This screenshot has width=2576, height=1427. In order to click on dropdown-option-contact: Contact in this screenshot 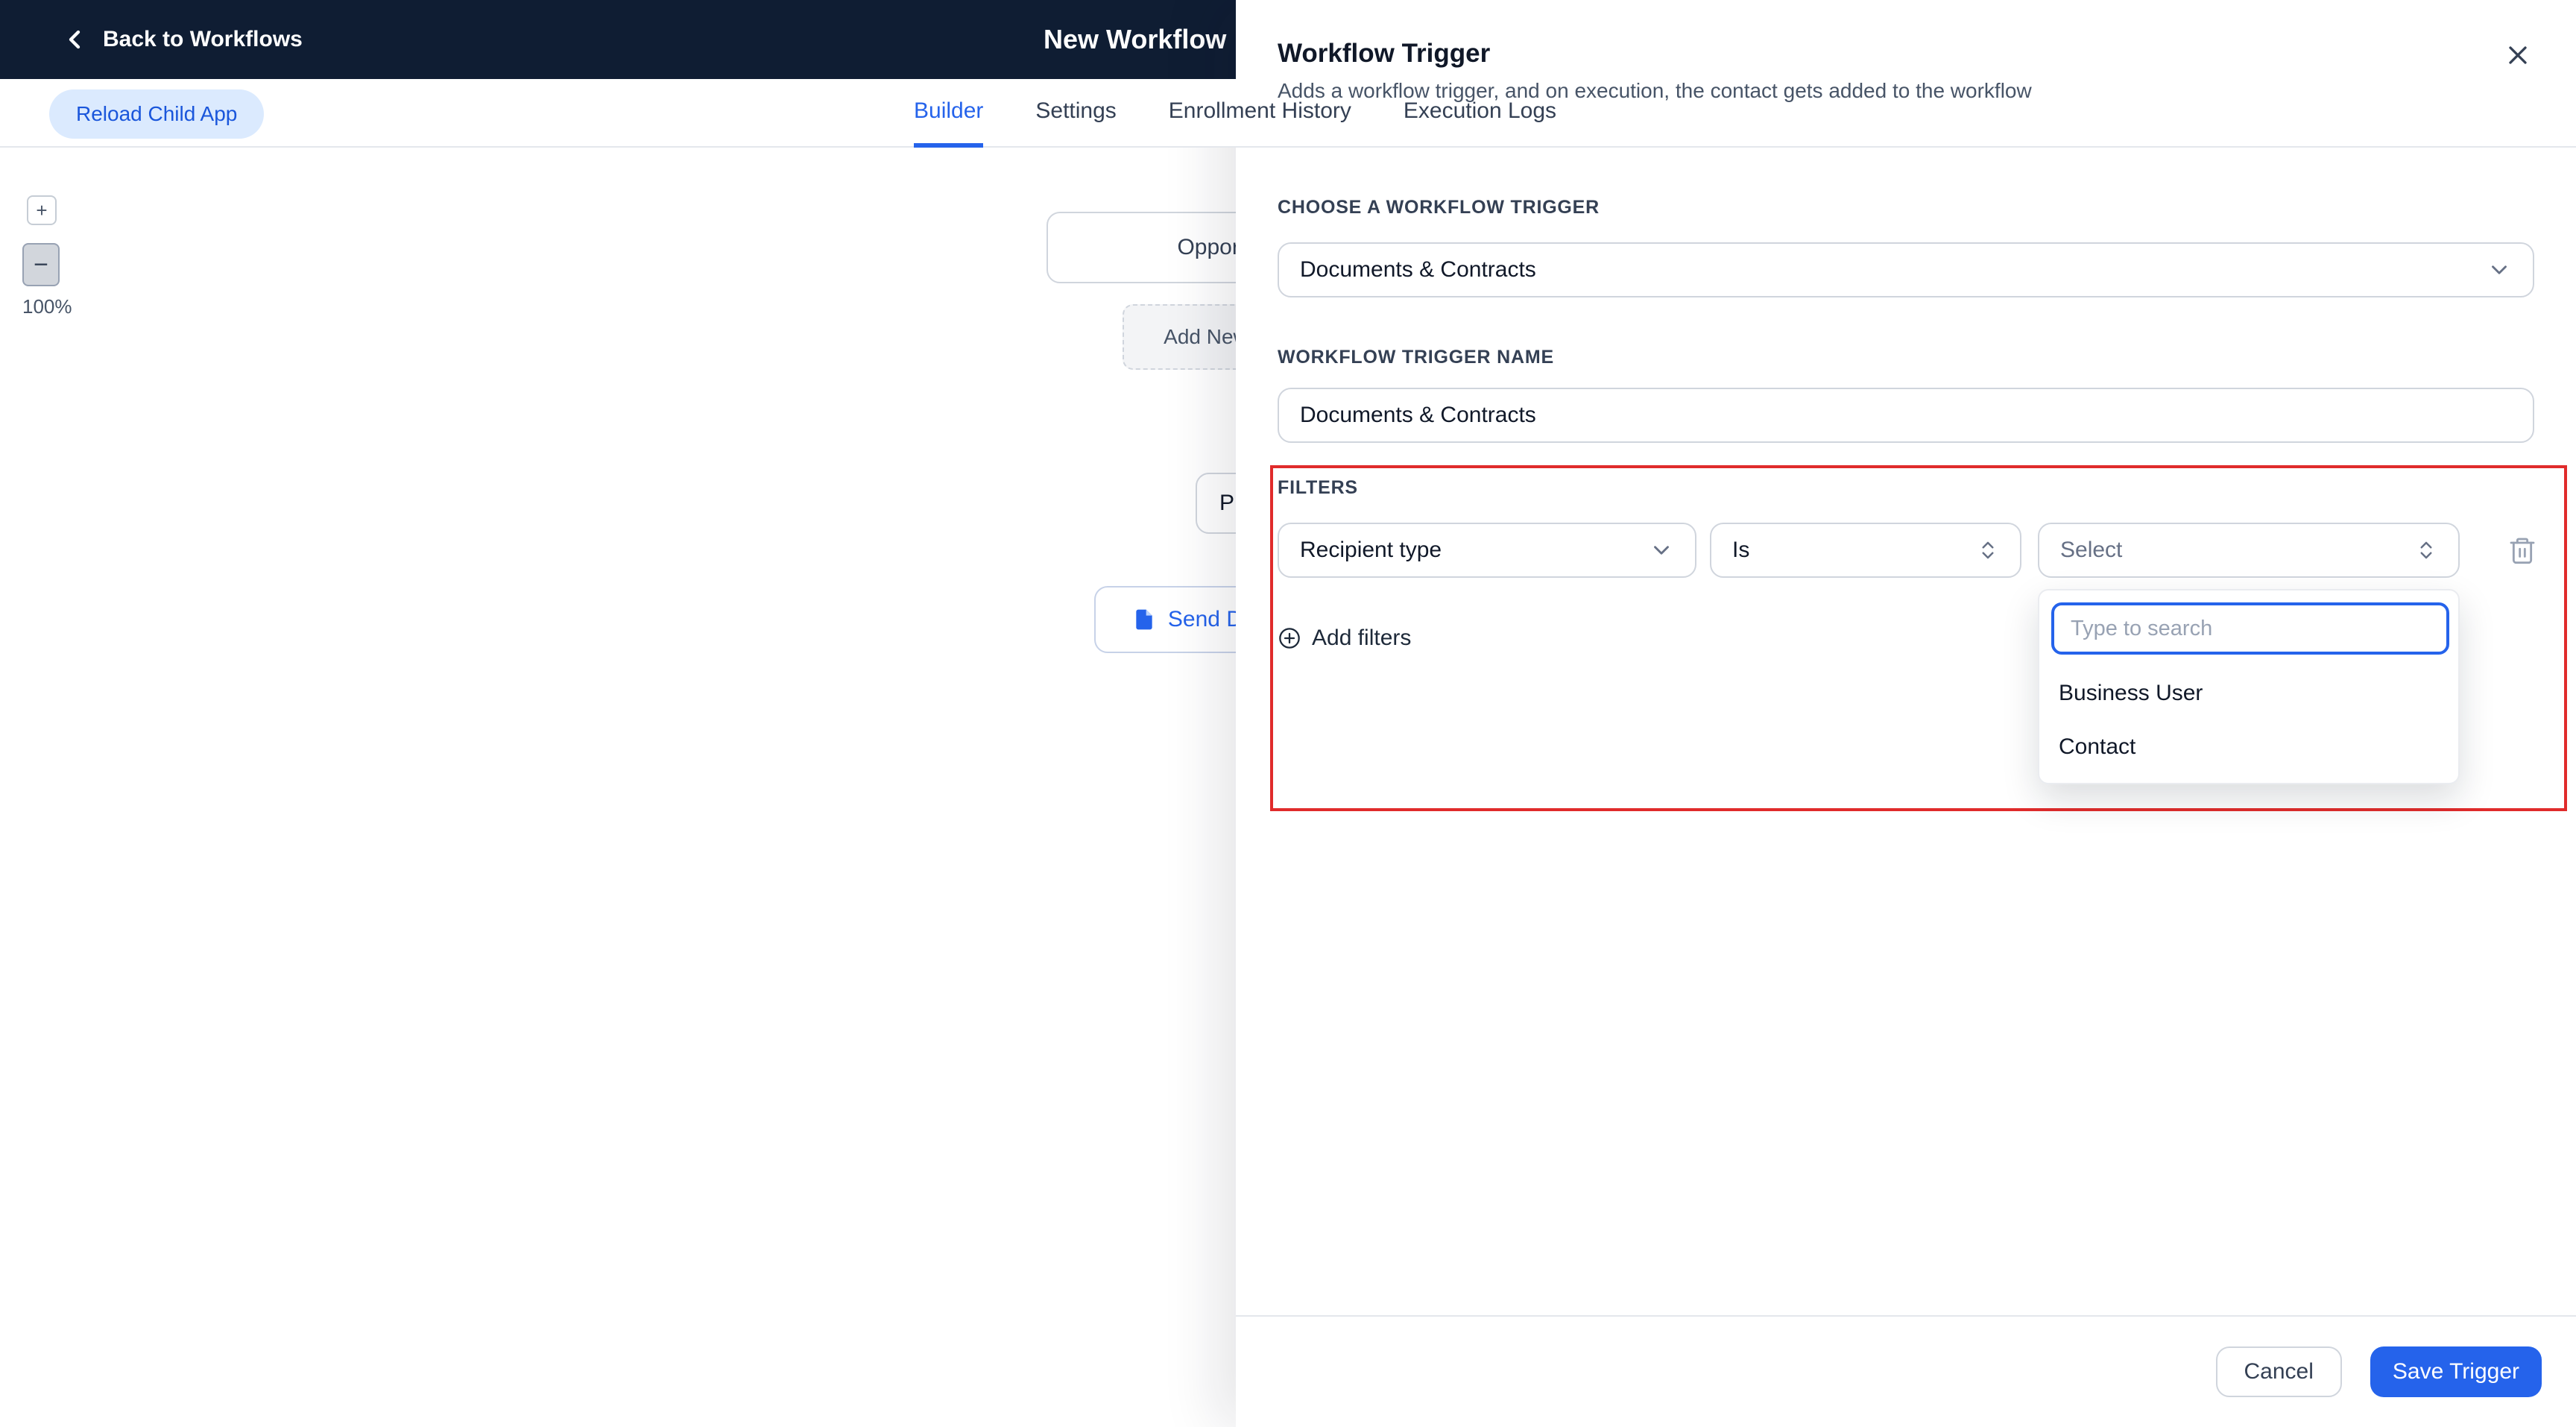, I will do `click(2248, 747)`.